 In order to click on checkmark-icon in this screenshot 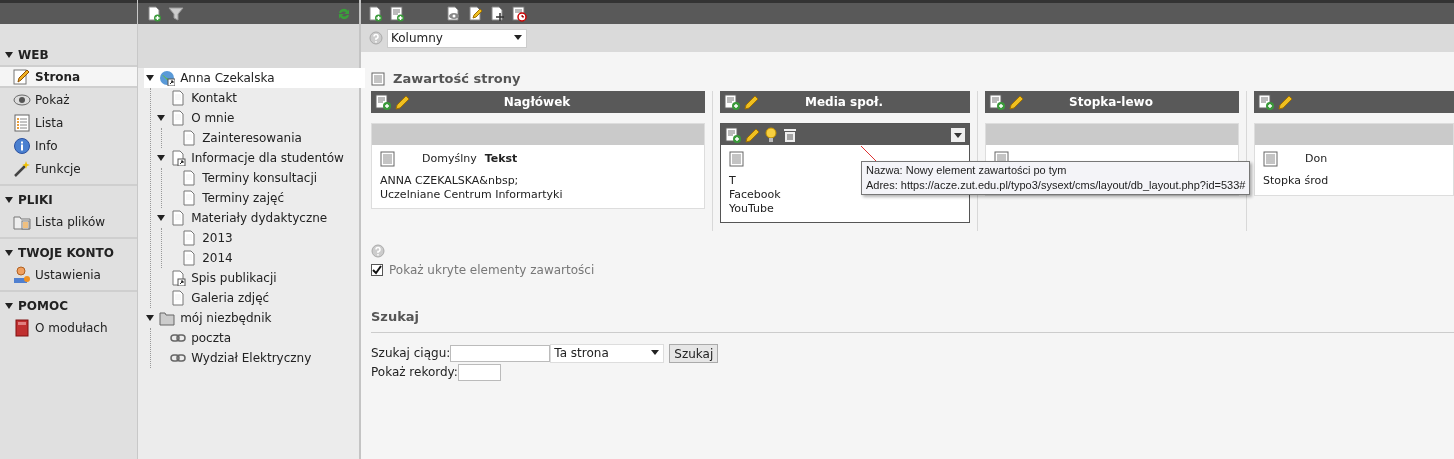, I will do `click(377, 270)`.